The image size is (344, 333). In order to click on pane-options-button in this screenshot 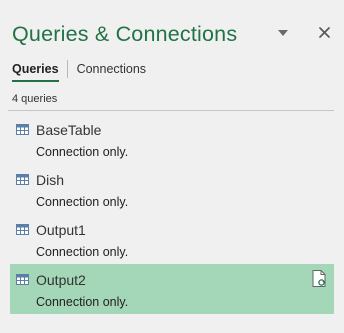, I will do `click(283, 33)`.